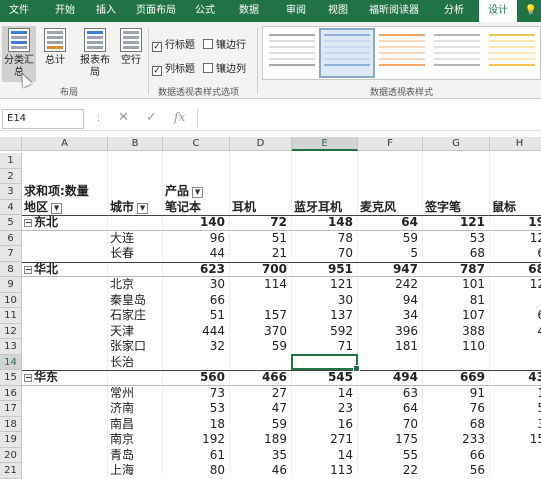  Describe the element at coordinates (11, 223) in the screenshot. I see `row-header-5: 5` at that location.